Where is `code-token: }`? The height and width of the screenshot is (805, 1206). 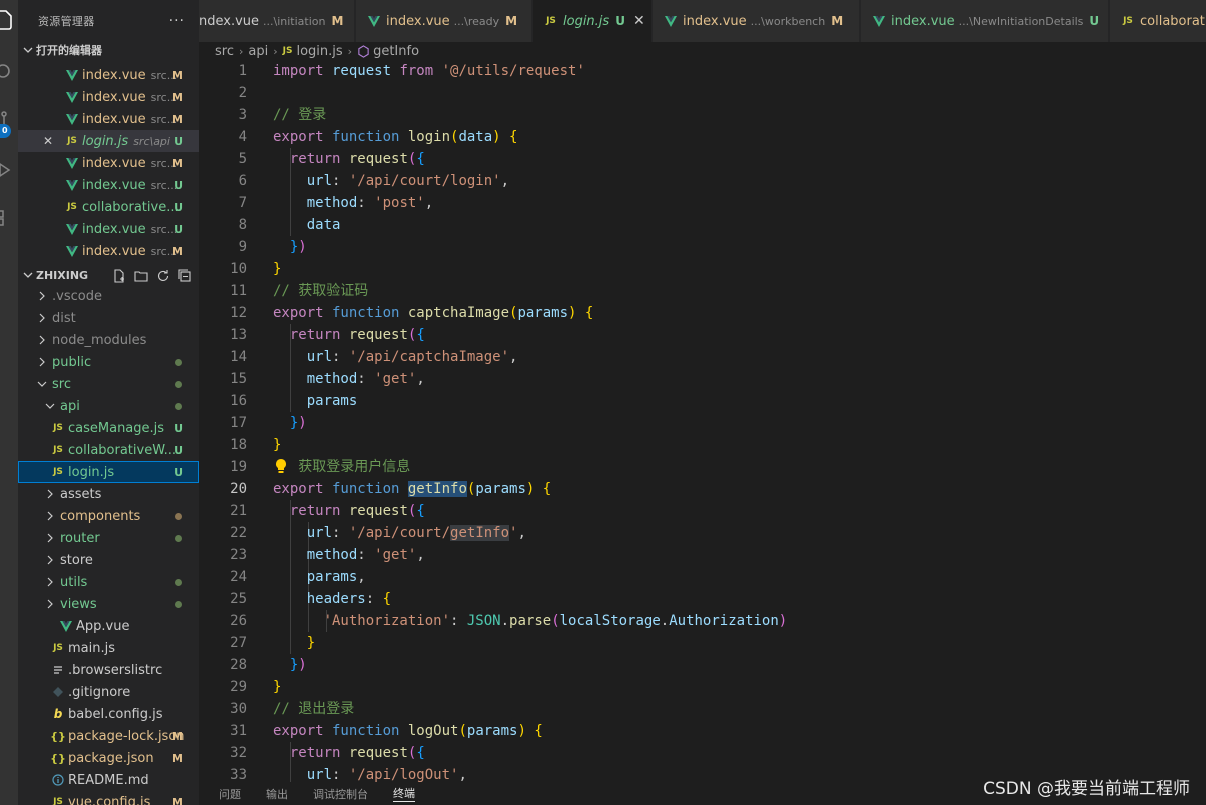
code-token: } is located at coordinates (277, 269).